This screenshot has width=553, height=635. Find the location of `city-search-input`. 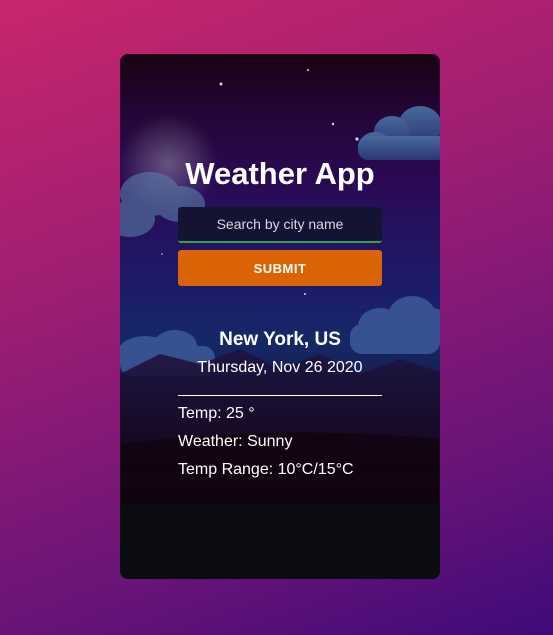

city-search-input is located at coordinates (280, 225).